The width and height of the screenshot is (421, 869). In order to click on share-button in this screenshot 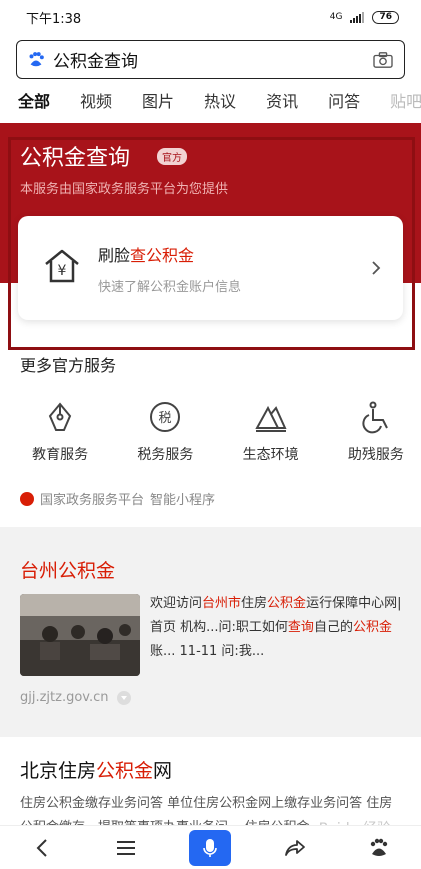, I will do `click(295, 848)`.